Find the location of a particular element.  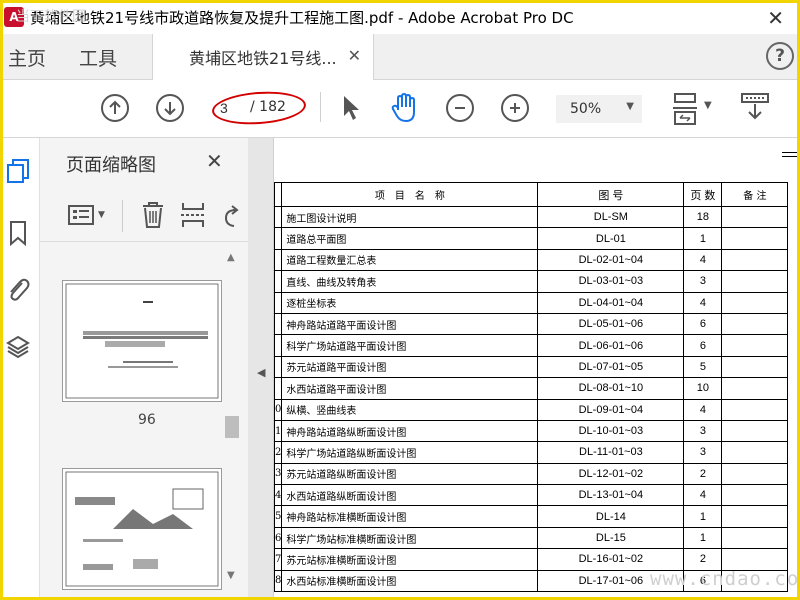

bookmarks-icon is located at coordinates (18, 233).